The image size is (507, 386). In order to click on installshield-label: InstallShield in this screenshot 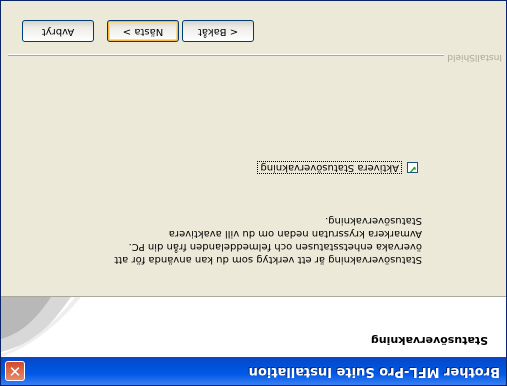, I will do `click(473, 57)`.